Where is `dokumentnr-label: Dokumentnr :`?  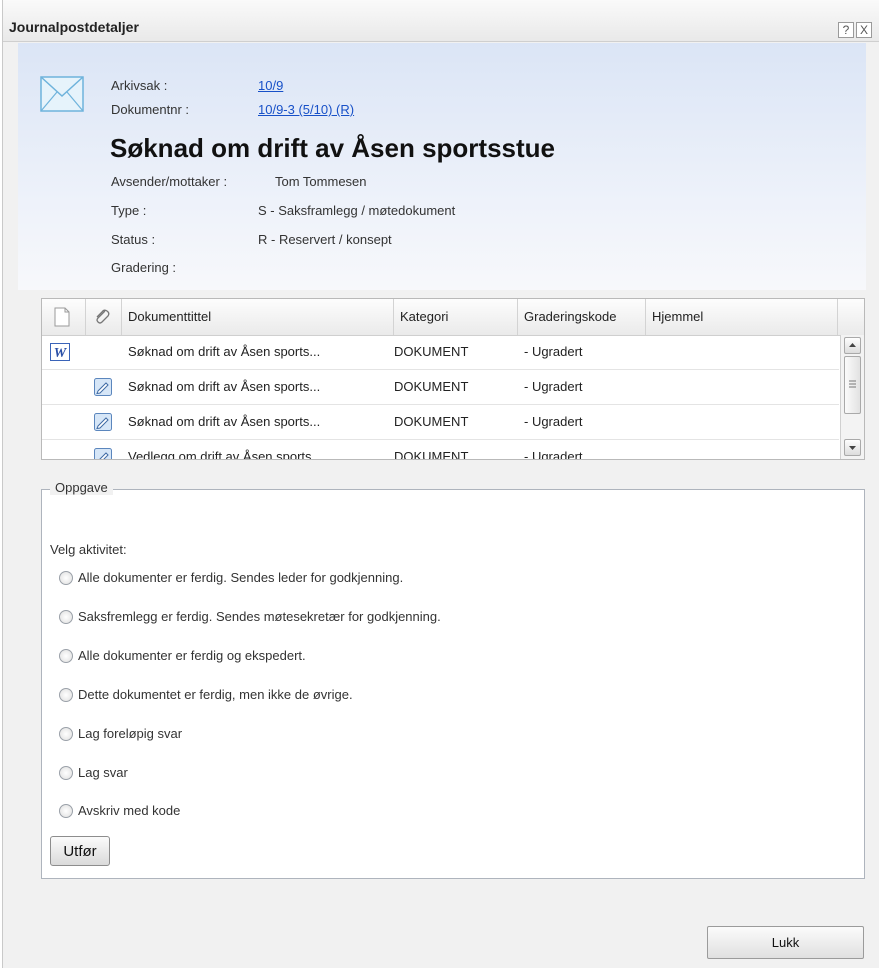
dokumentnr-label: Dokumentnr : is located at coordinates (150, 109).